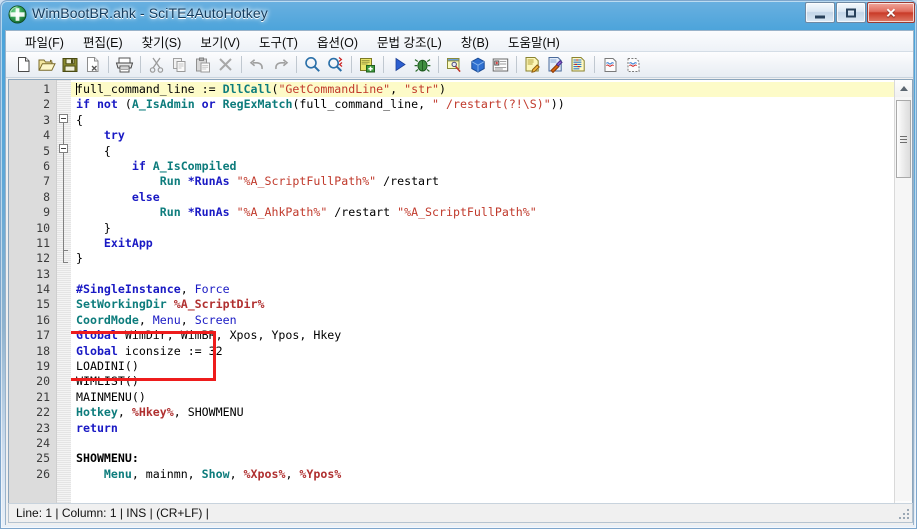 This screenshot has width=917, height=529. I want to click on save-icon, so click(69, 65).